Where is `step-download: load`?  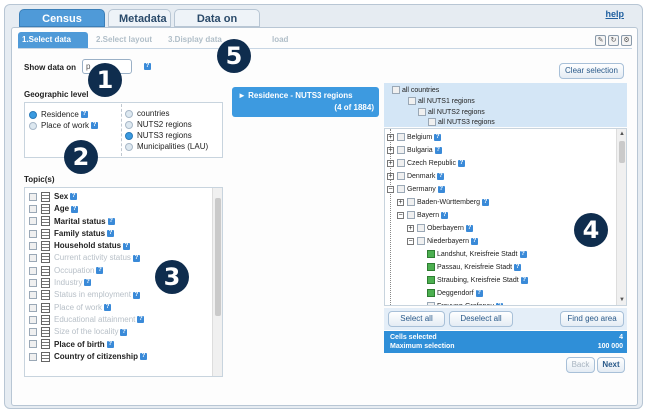 step-download: load is located at coordinates (283, 40).